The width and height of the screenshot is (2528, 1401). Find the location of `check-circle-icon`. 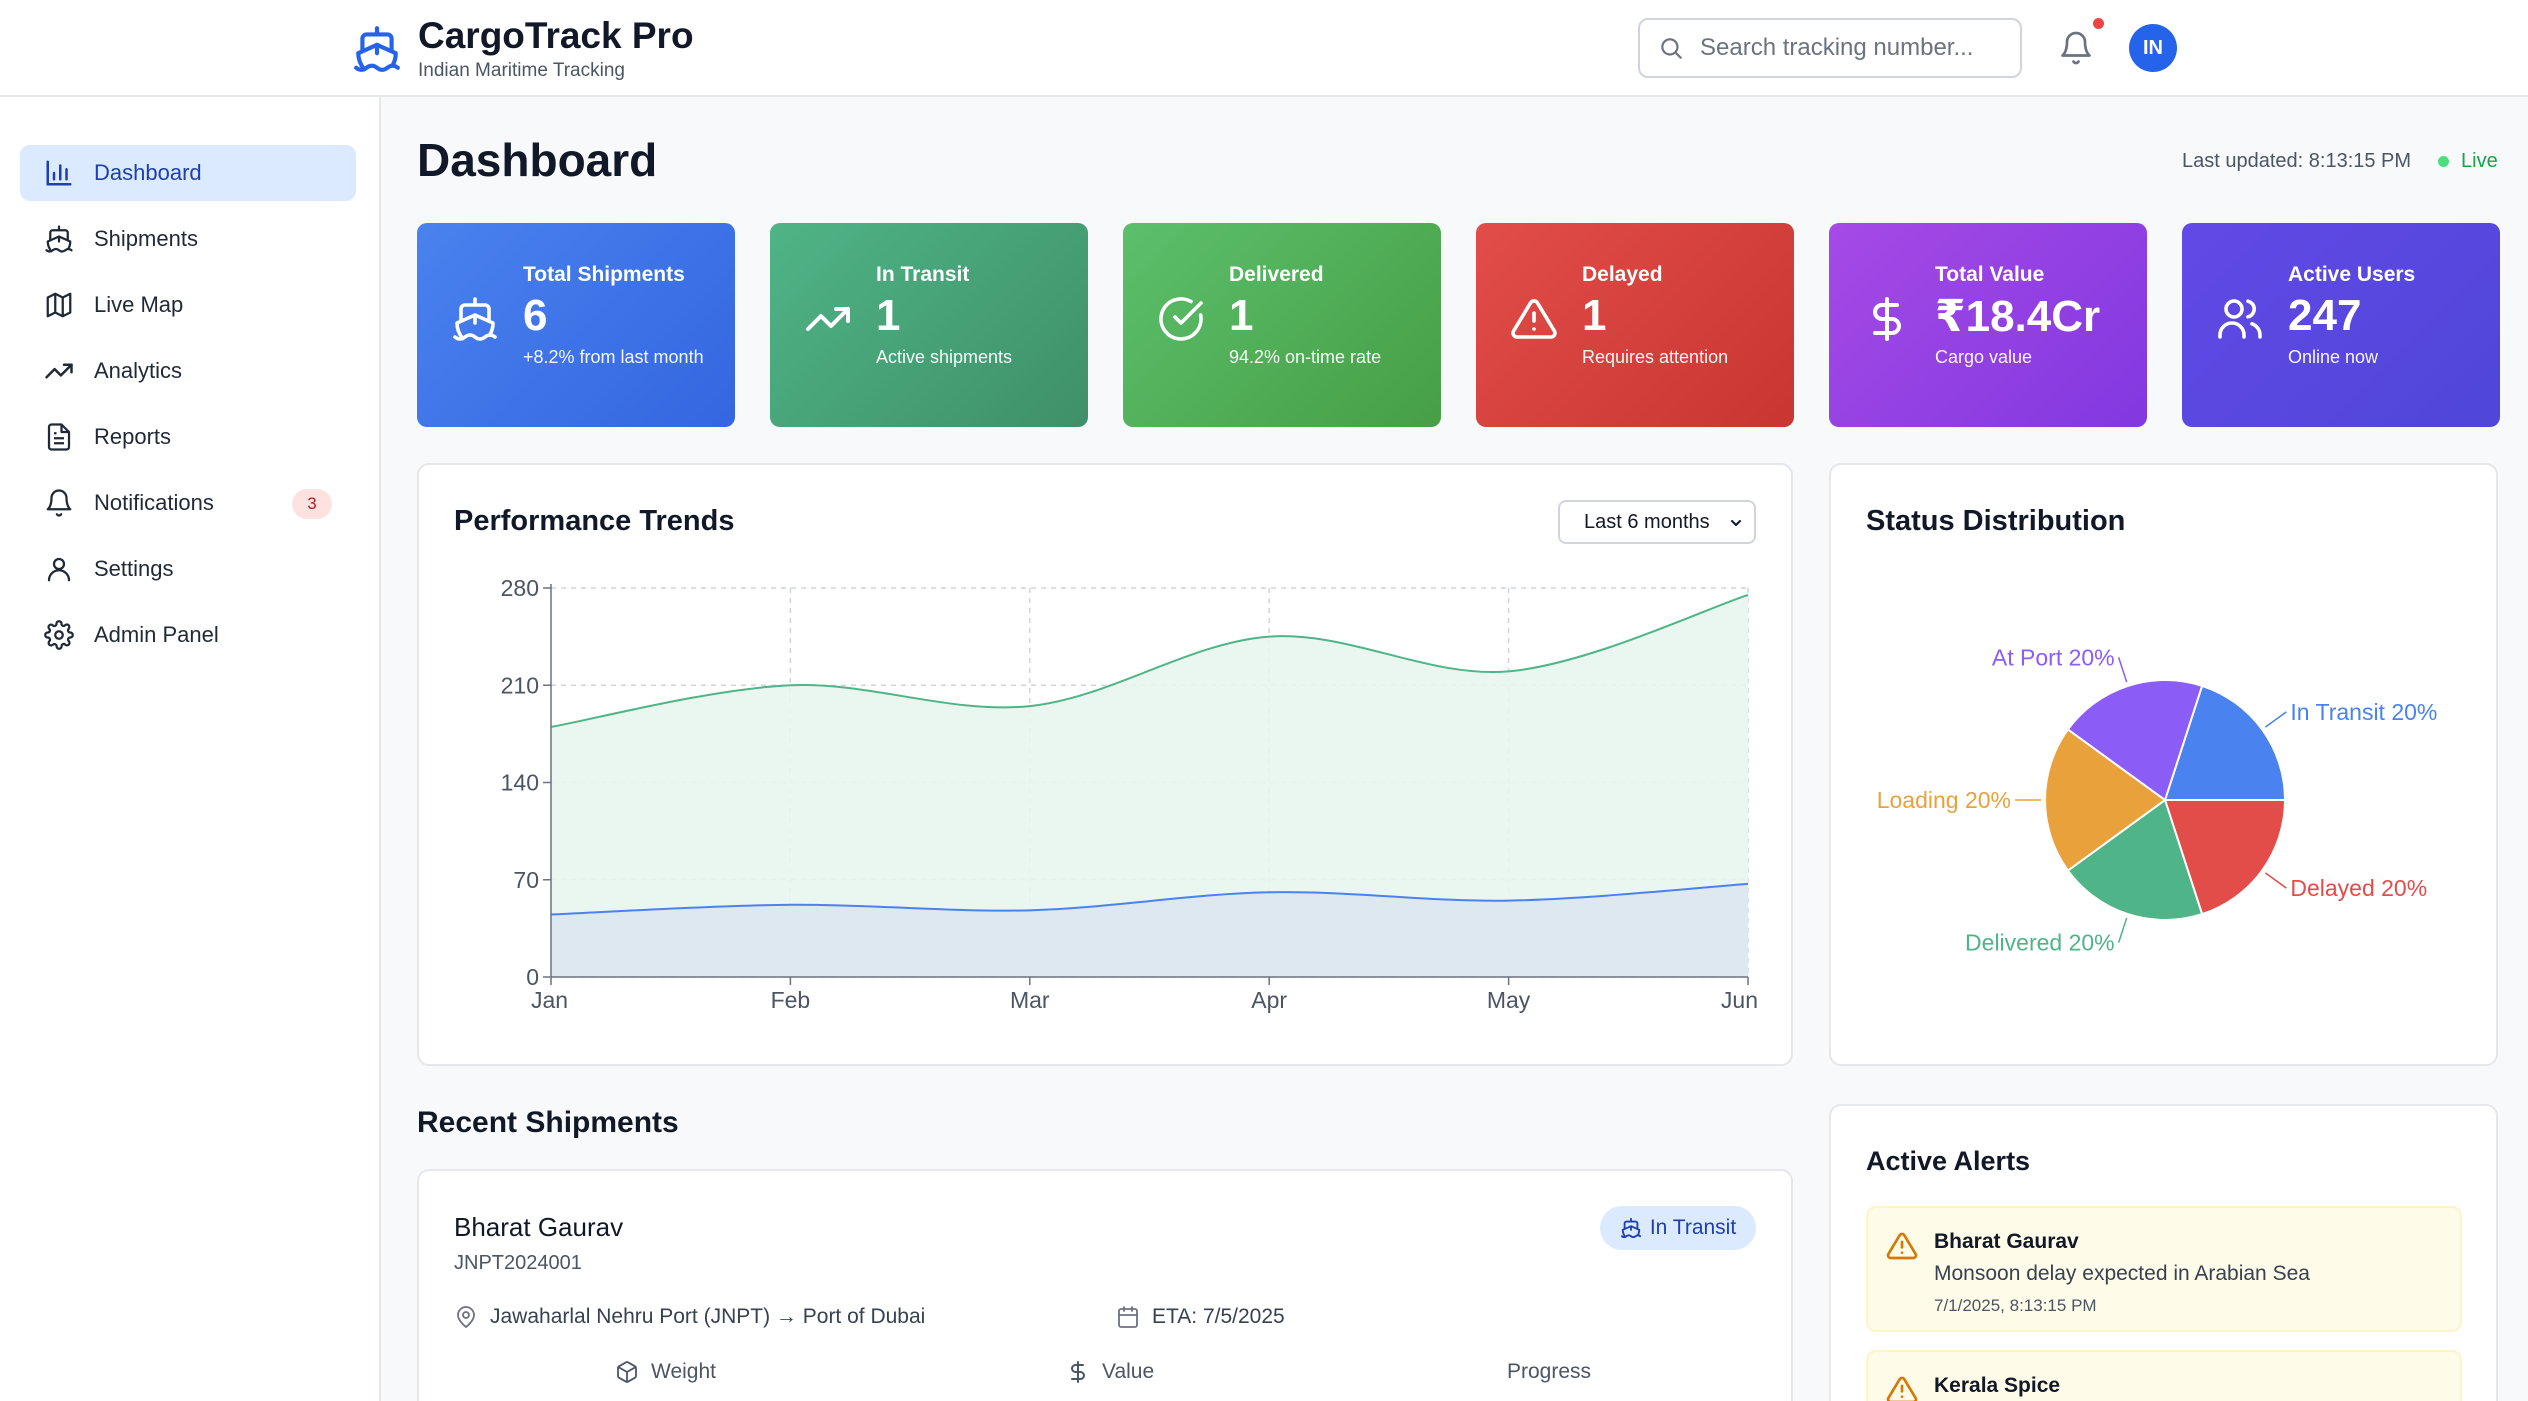

check-circle-icon is located at coordinates (1181, 319).